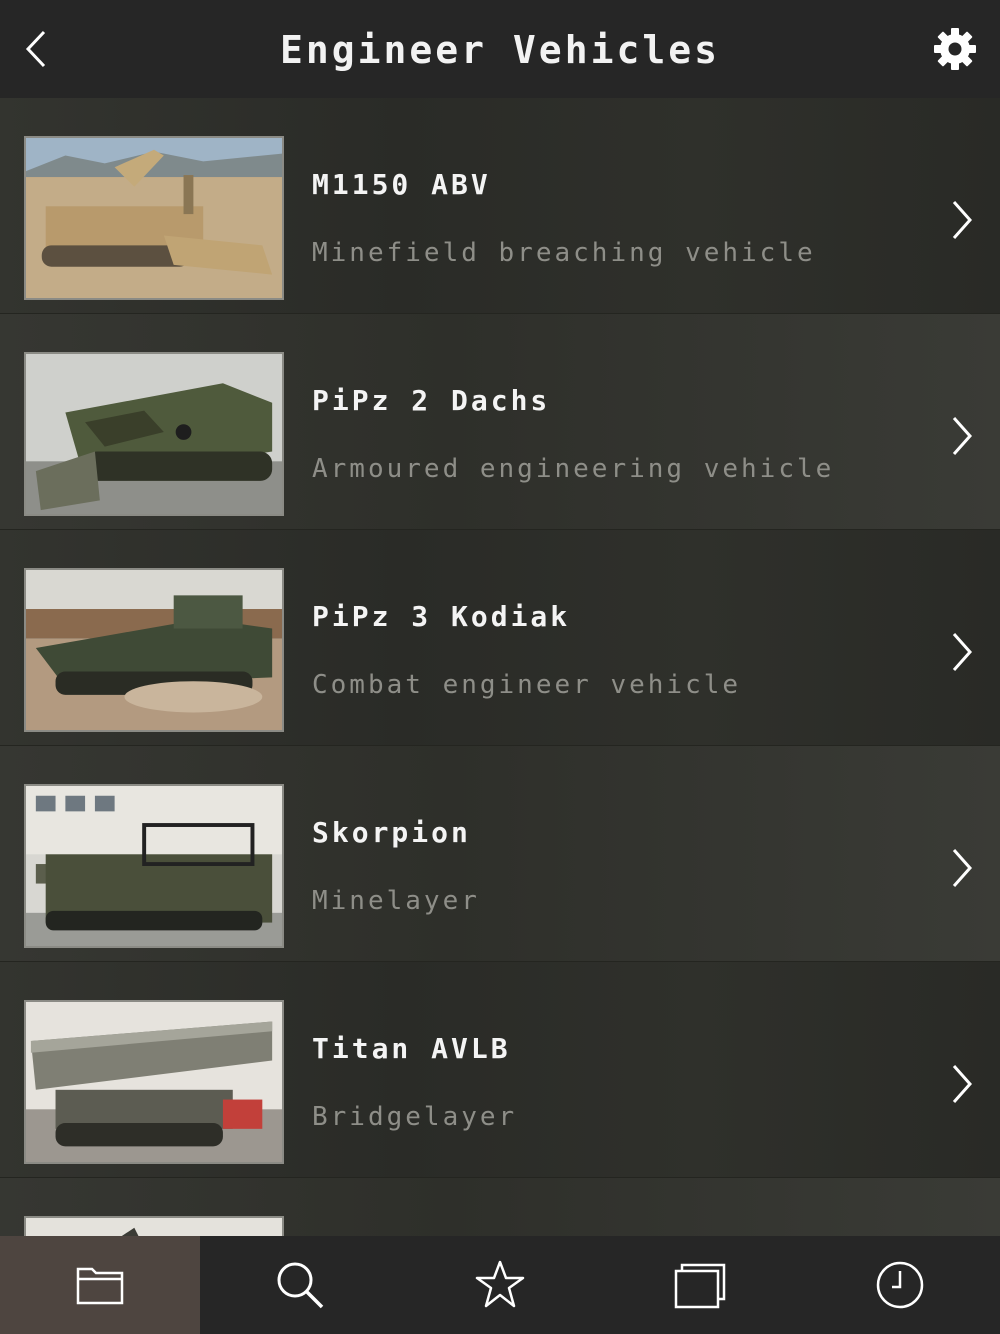 Image resolution: width=1000 pixels, height=1334 pixels. Describe the element at coordinates (391, 832) in the screenshot. I see `vehicle-name: Skorpion` at that location.